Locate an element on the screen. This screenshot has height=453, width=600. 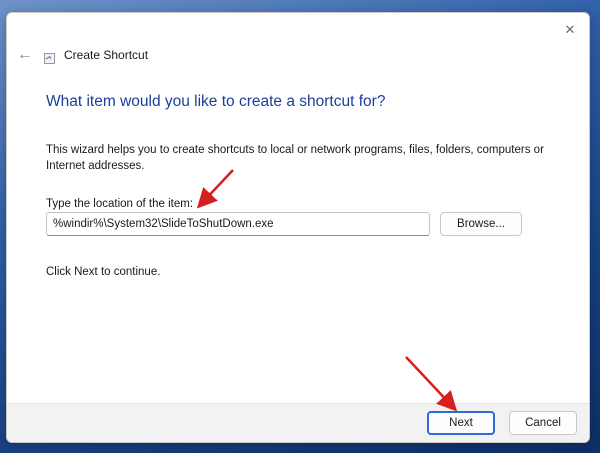
shortcut-icon is located at coordinates (49, 58).